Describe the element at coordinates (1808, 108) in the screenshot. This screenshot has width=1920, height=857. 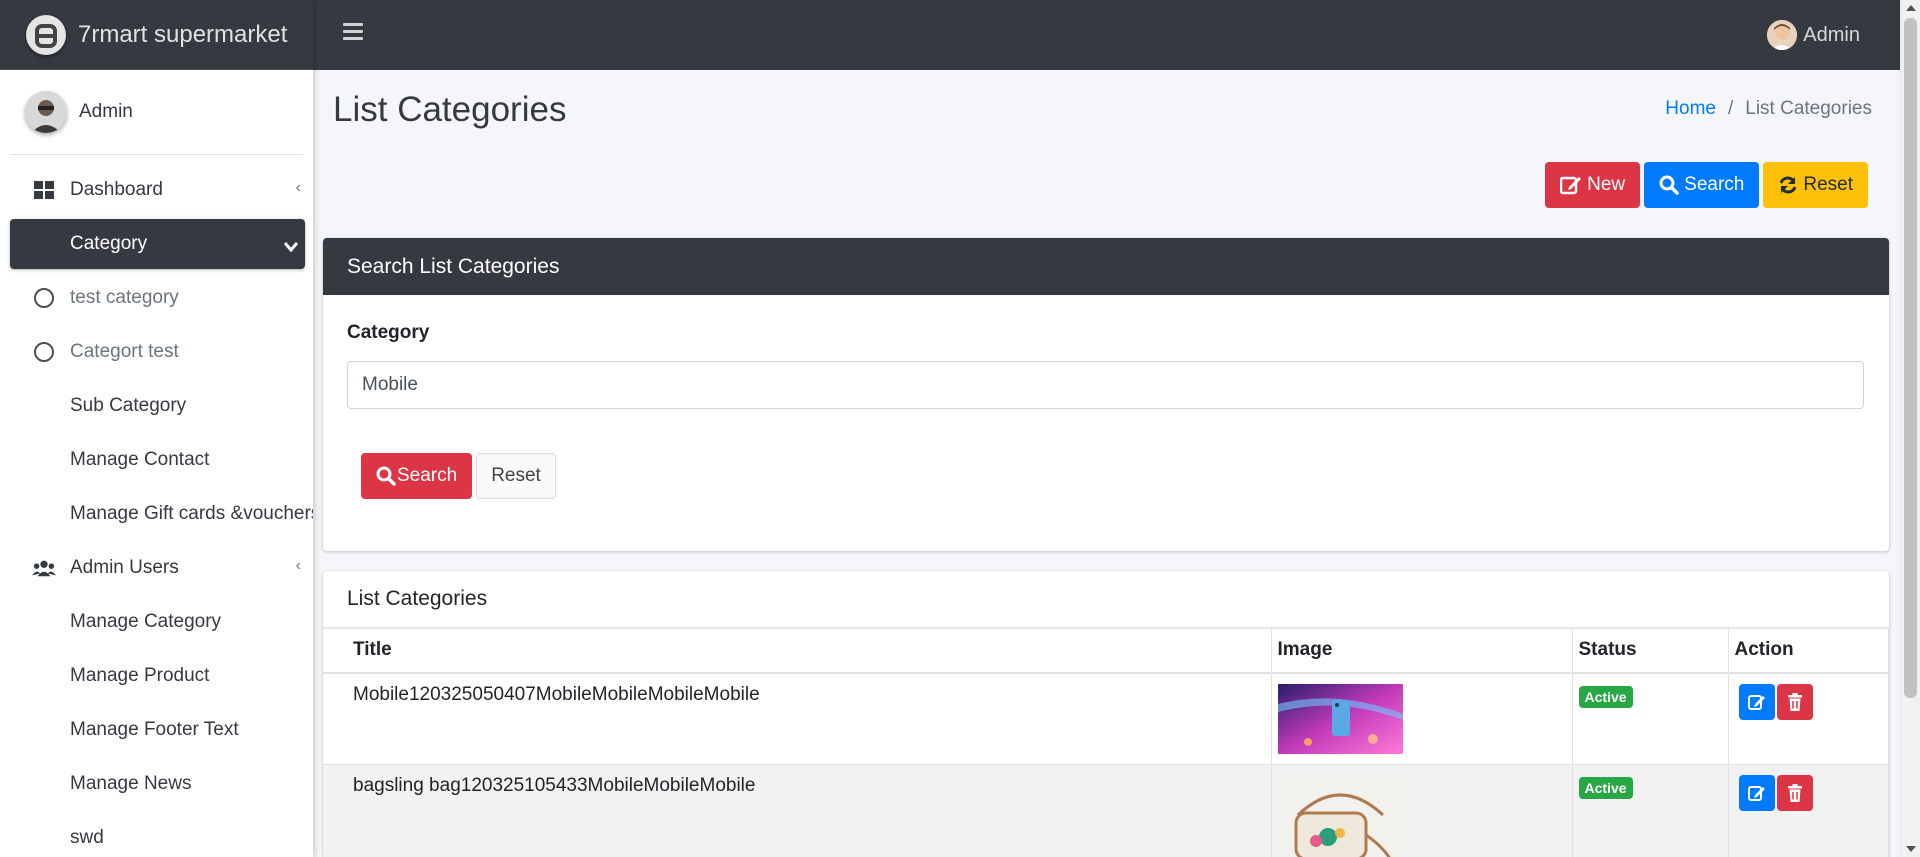
I see `breadcrumb-current: List Categories` at that location.